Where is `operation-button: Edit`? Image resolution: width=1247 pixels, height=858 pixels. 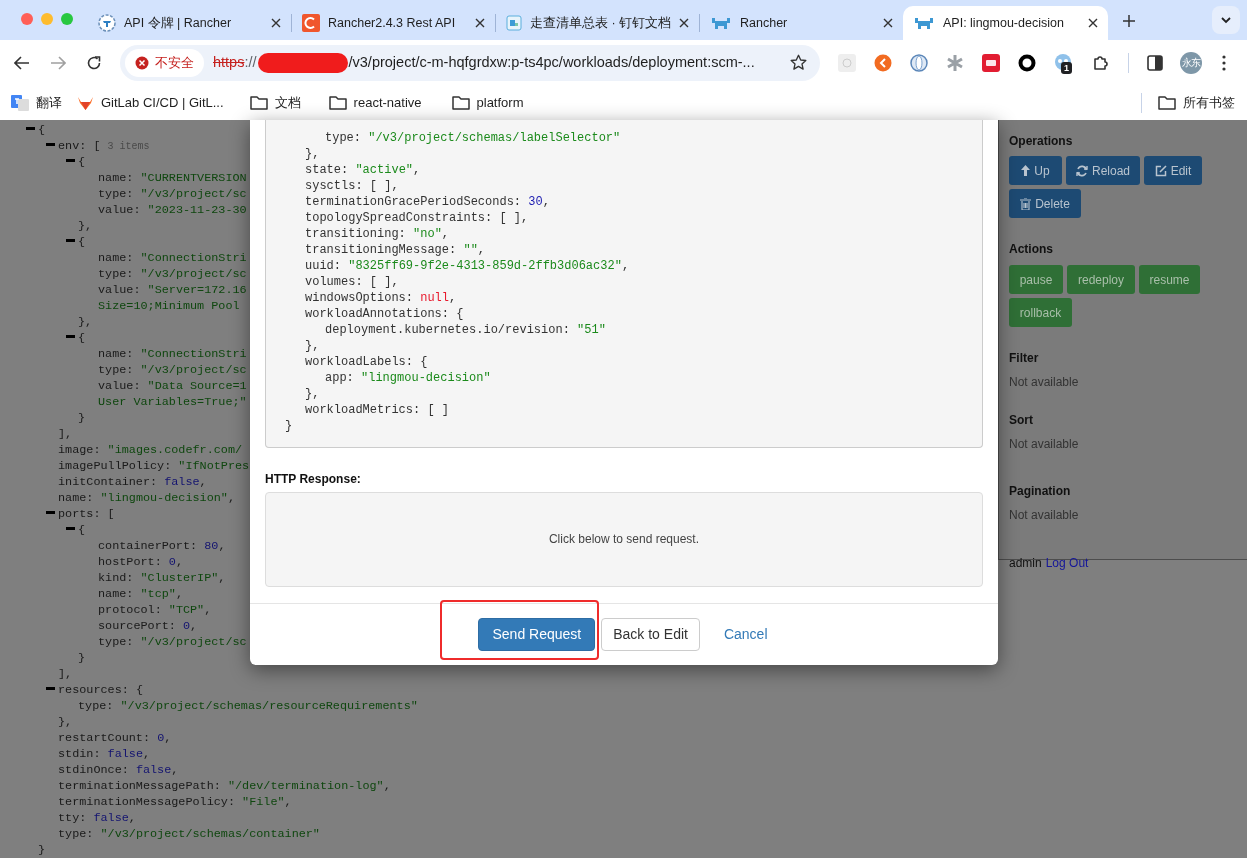 operation-button: Edit is located at coordinates (1173, 170).